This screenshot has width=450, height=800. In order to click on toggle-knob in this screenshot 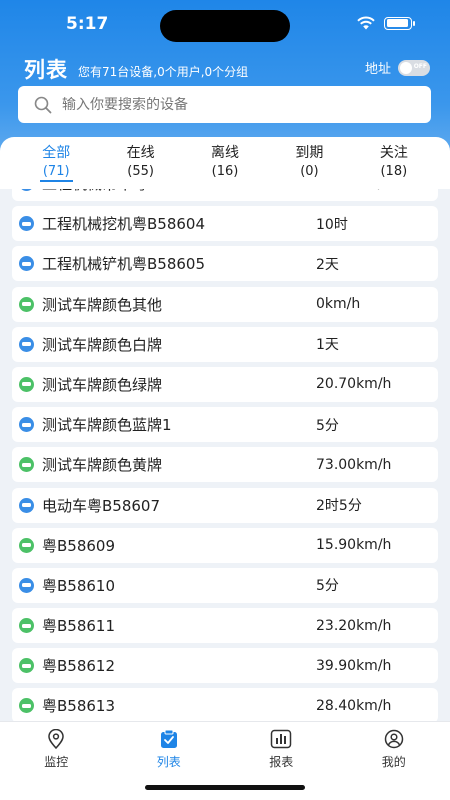, I will do `click(406, 67)`.